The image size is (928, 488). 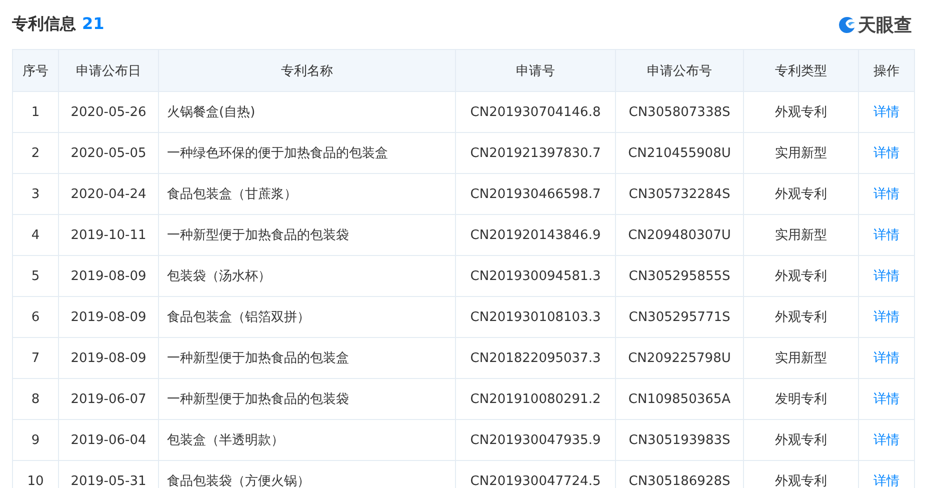 What do you see at coordinates (108, 399) in the screenshot?
I see `table-cell: 2019-06-07` at bounding box center [108, 399].